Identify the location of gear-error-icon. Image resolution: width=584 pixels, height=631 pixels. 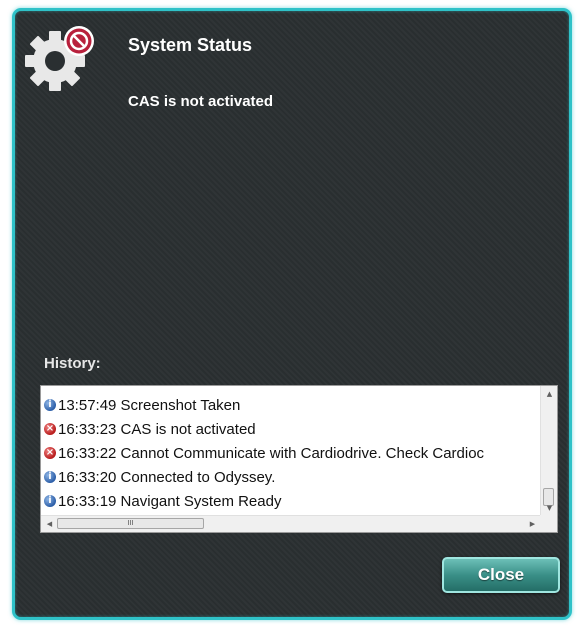
(59, 58).